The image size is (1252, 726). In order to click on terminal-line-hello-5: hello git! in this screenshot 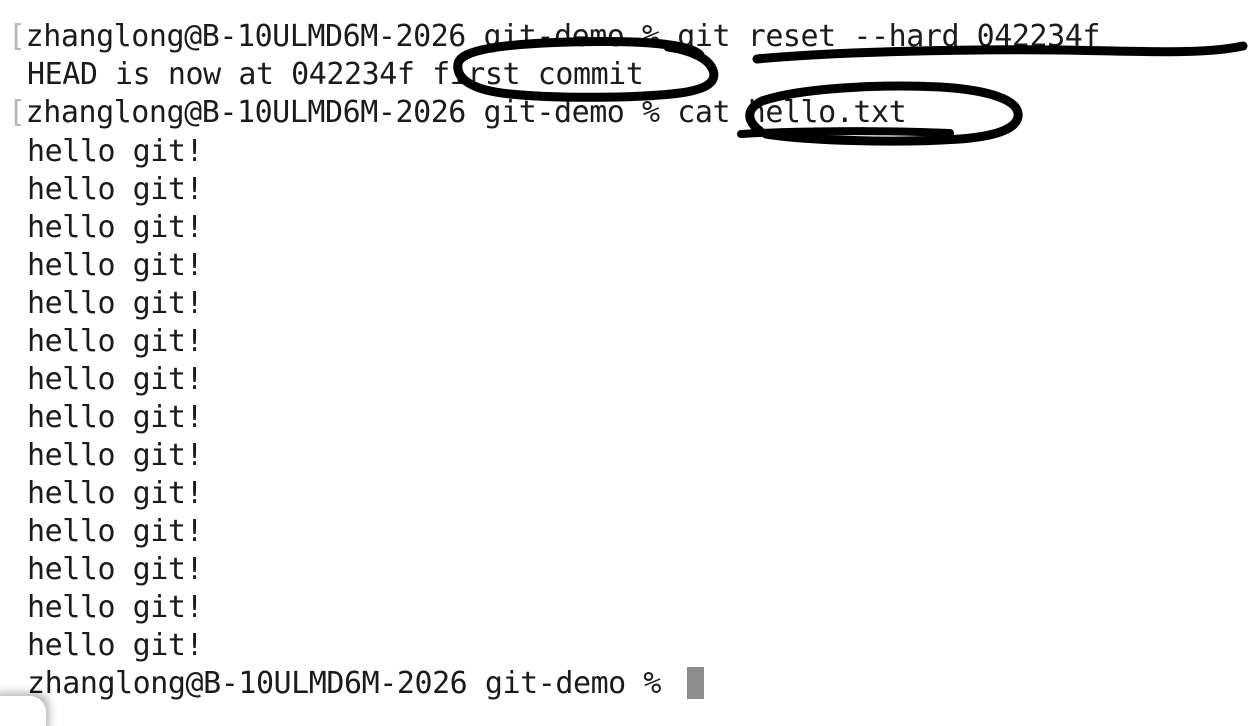, I will do `click(115, 304)`.